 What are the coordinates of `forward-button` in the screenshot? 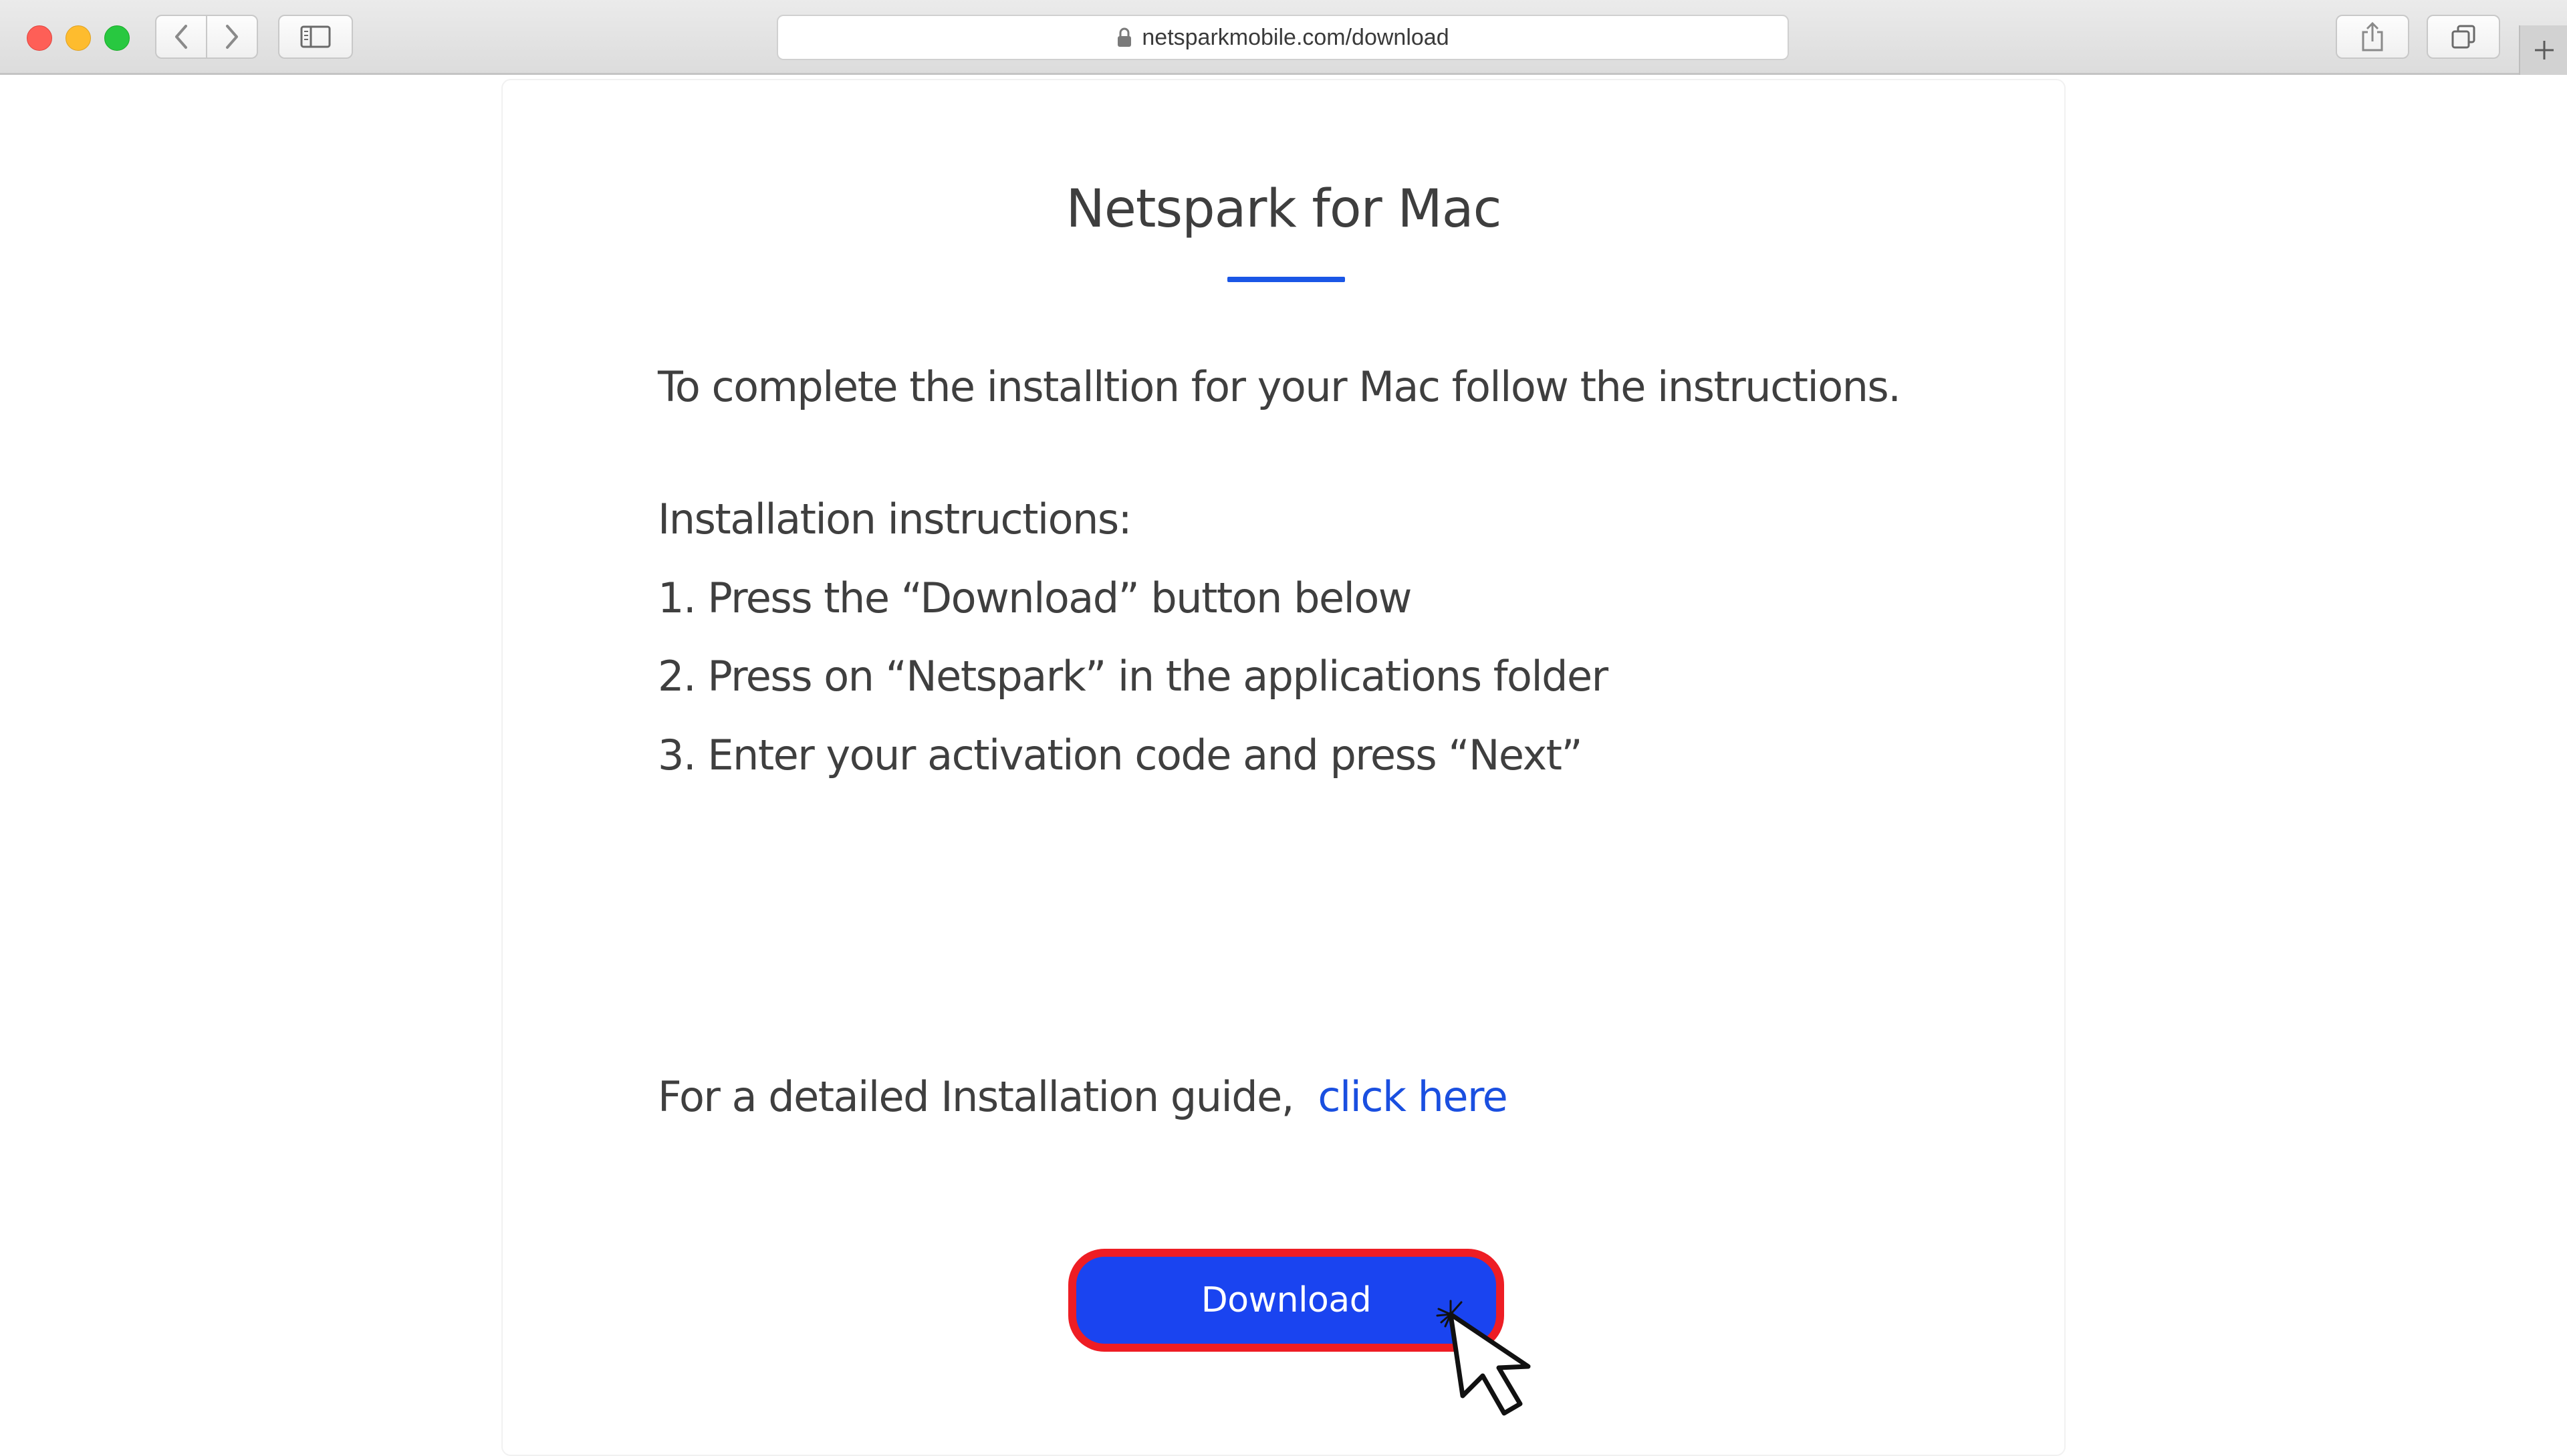 It's located at (232, 37).